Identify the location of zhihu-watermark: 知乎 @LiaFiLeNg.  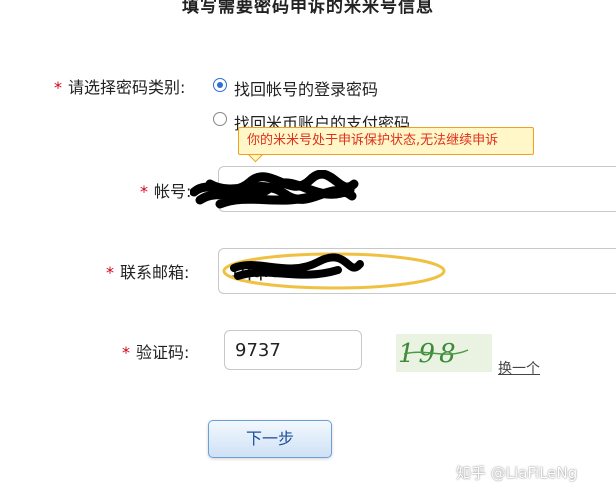
(517, 473).